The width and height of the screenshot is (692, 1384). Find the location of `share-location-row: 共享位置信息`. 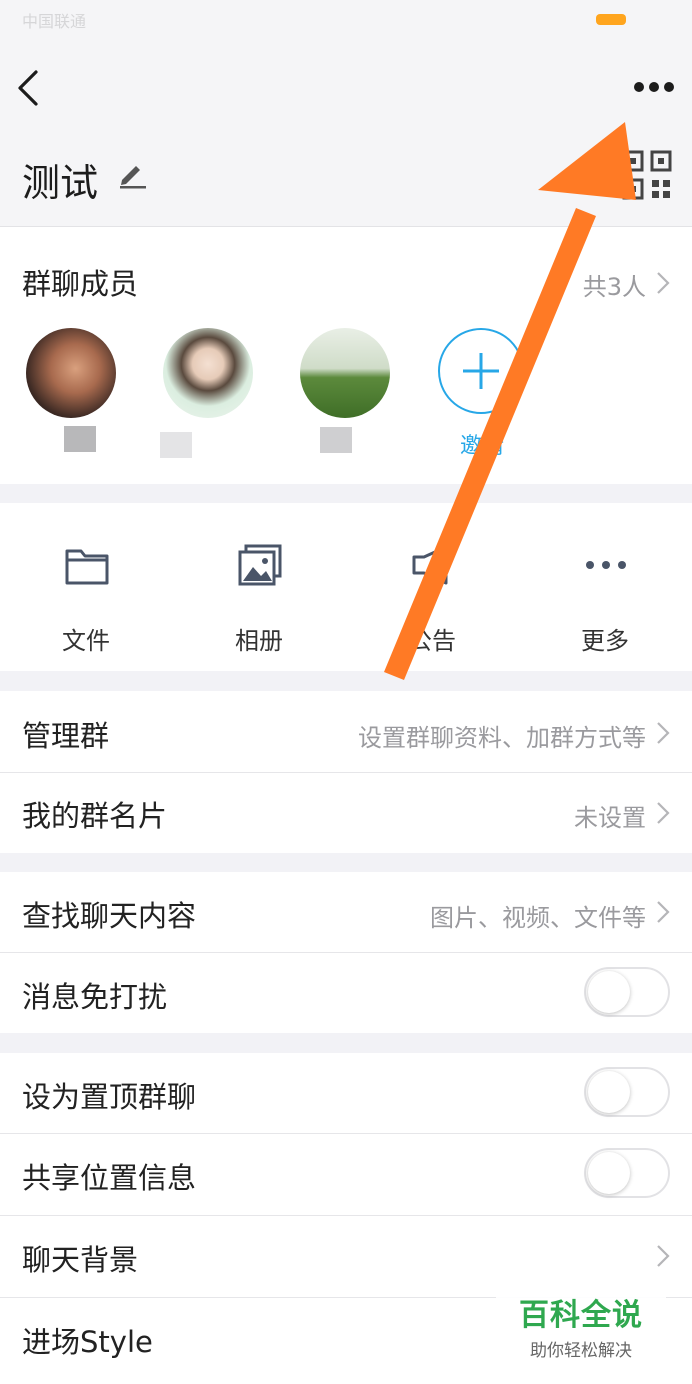

share-location-row: 共享位置信息 is located at coordinates (346, 1174).